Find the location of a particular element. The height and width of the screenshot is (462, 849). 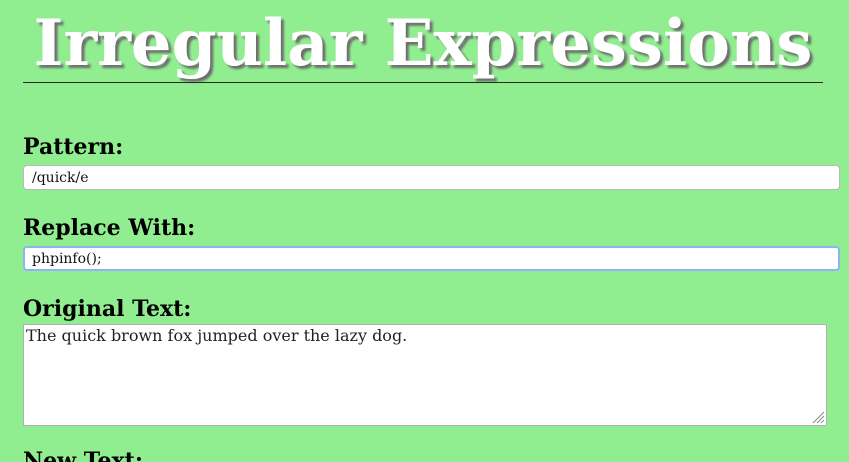

page-title: Irregular Expressions is located at coordinates (423, 43).